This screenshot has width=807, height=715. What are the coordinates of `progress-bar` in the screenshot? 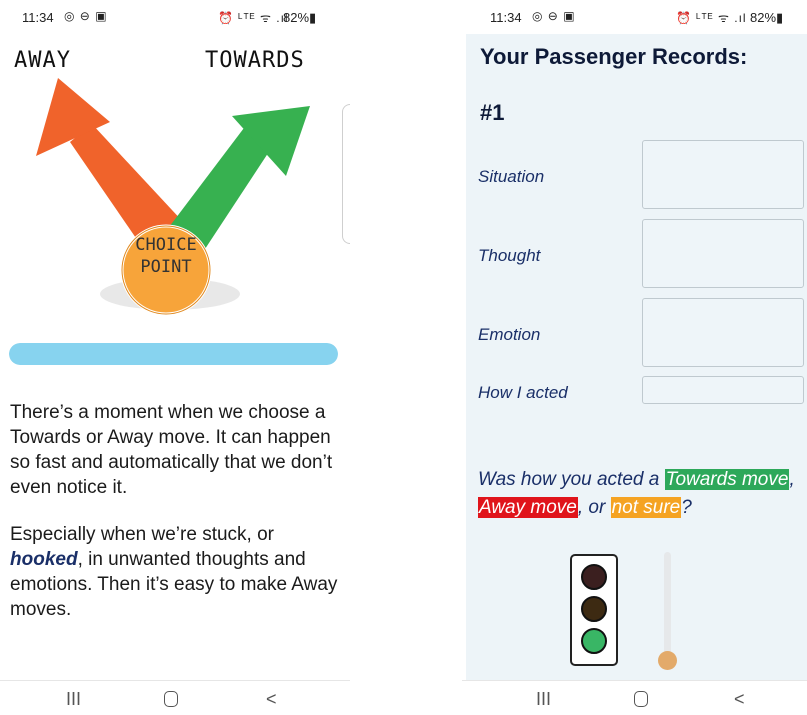 It's located at (173, 354).